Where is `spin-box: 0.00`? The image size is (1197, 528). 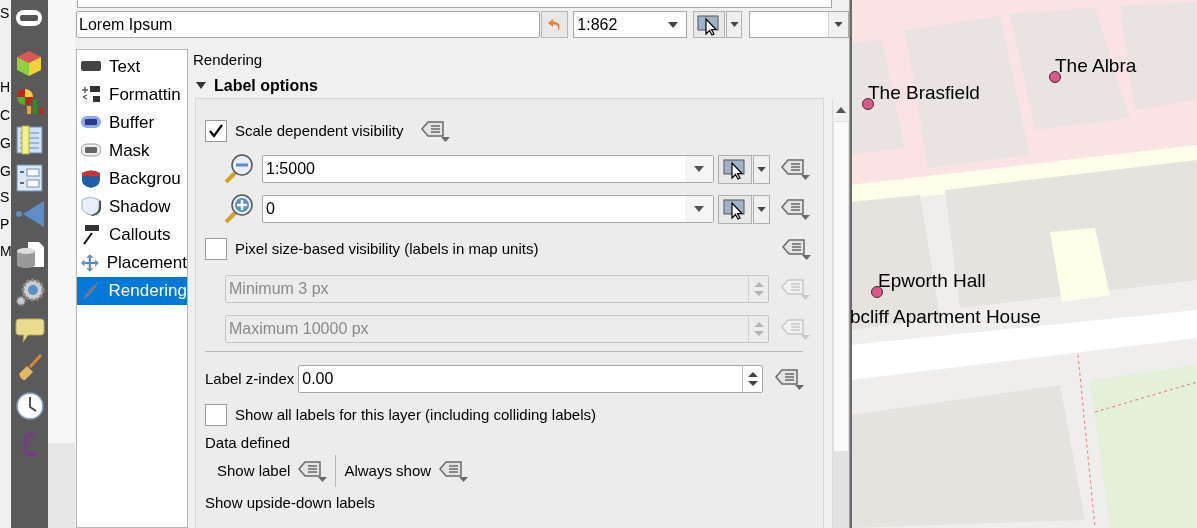 spin-box: 0.00 is located at coordinates (531, 379).